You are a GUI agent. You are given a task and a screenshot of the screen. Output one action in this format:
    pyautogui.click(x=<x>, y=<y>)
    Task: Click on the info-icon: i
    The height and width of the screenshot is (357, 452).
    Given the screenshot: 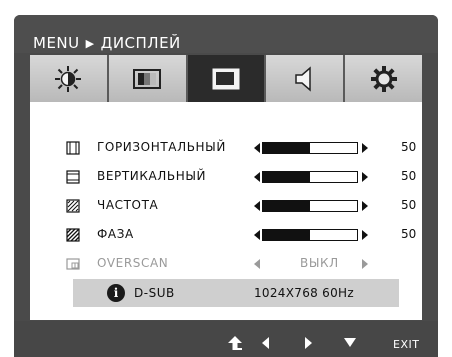 What is the action you would take?
    pyautogui.click(x=116, y=293)
    